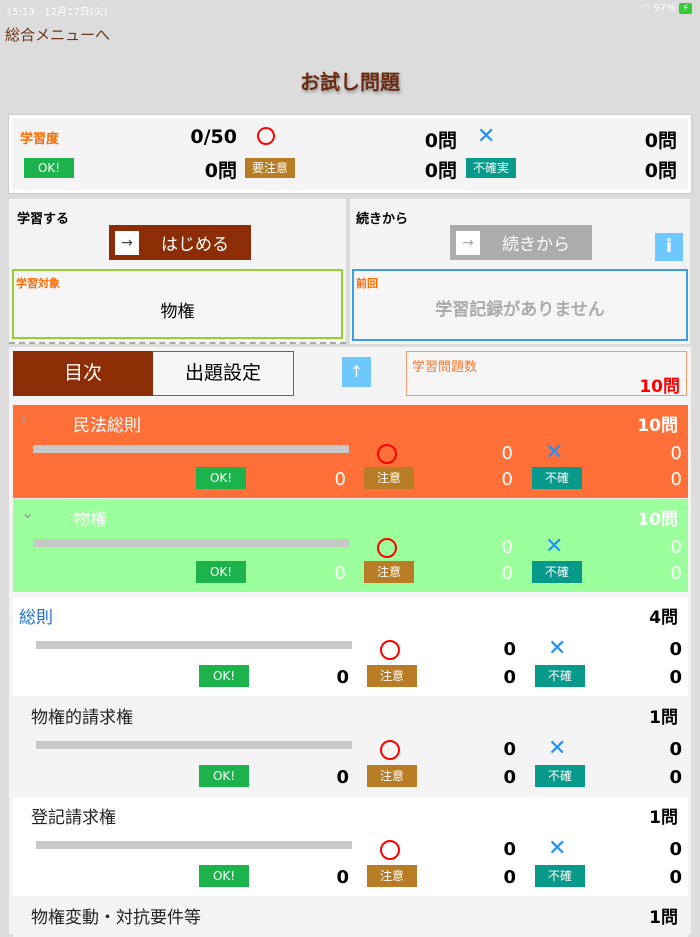 Image resolution: width=700 pixels, height=937 pixels. I want to click on unsure-count: 0問, so click(660, 171).